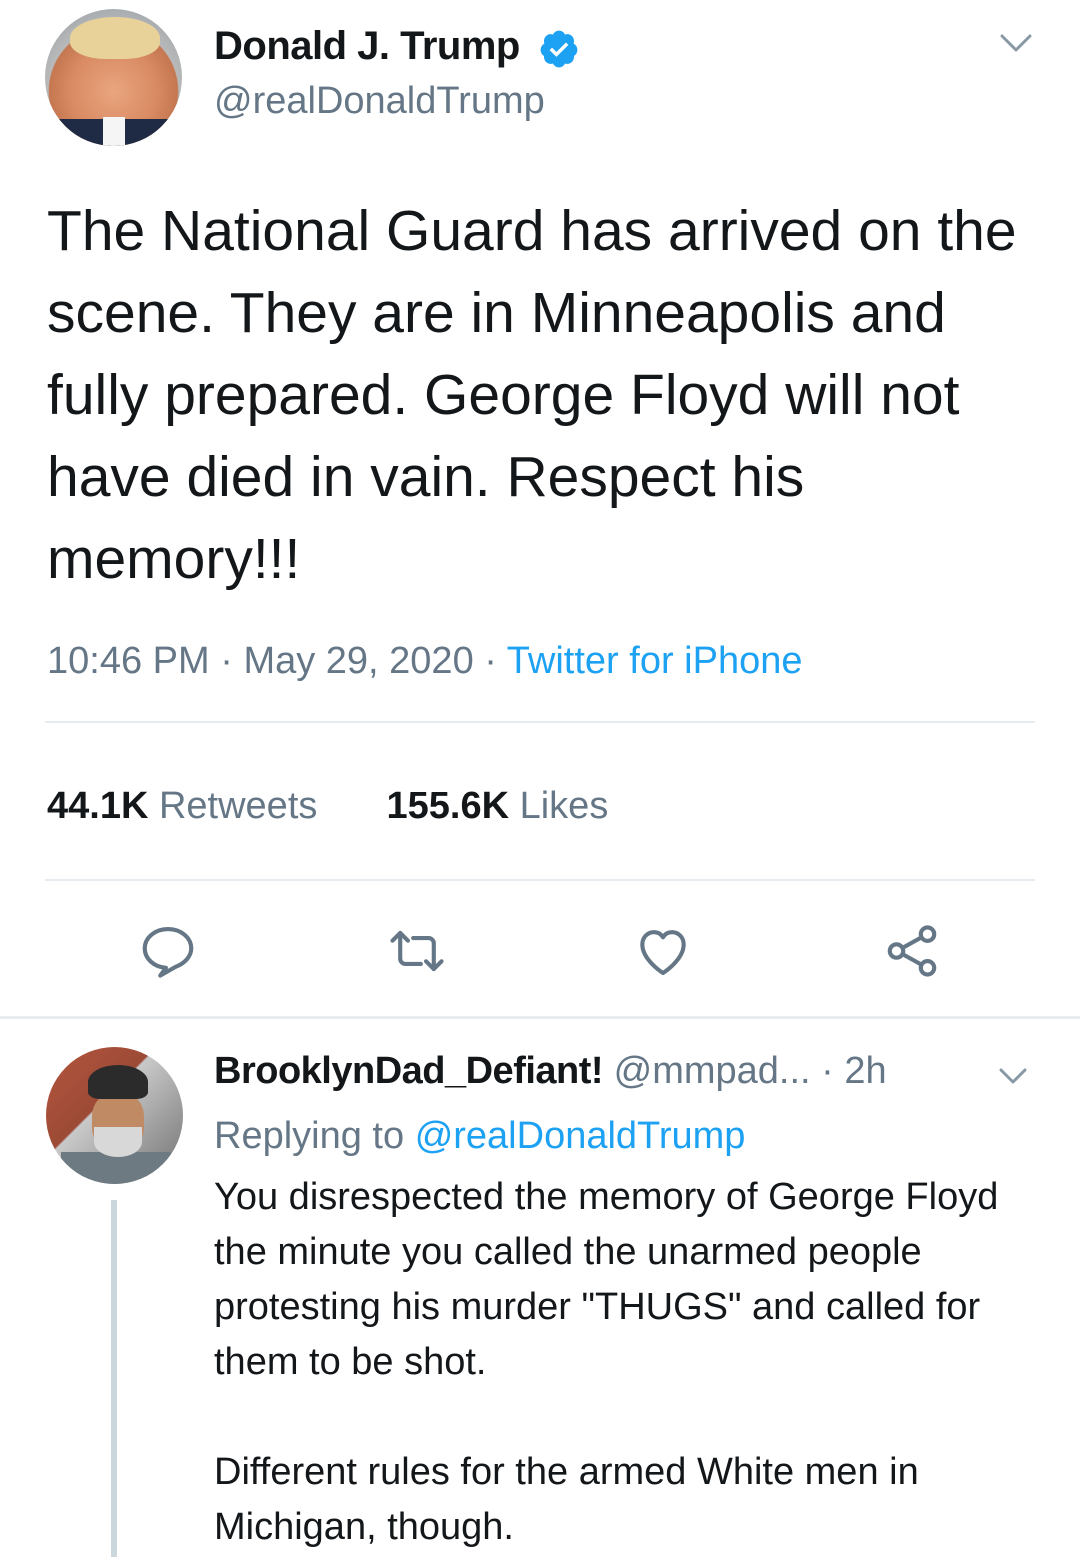 Image resolution: width=1080 pixels, height=1557 pixels. I want to click on verified-badge-icon, so click(559, 49).